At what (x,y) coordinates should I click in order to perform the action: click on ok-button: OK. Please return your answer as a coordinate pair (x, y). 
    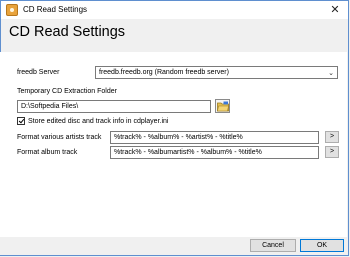
    Looking at the image, I should click on (322, 245).